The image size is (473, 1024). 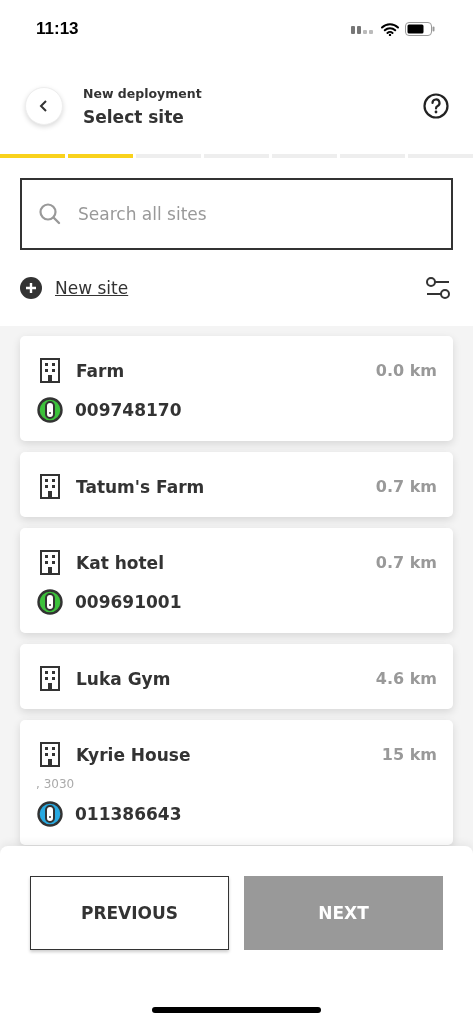 What do you see at coordinates (44, 106) in the screenshot?
I see `chevron-left-icon` at bounding box center [44, 106].